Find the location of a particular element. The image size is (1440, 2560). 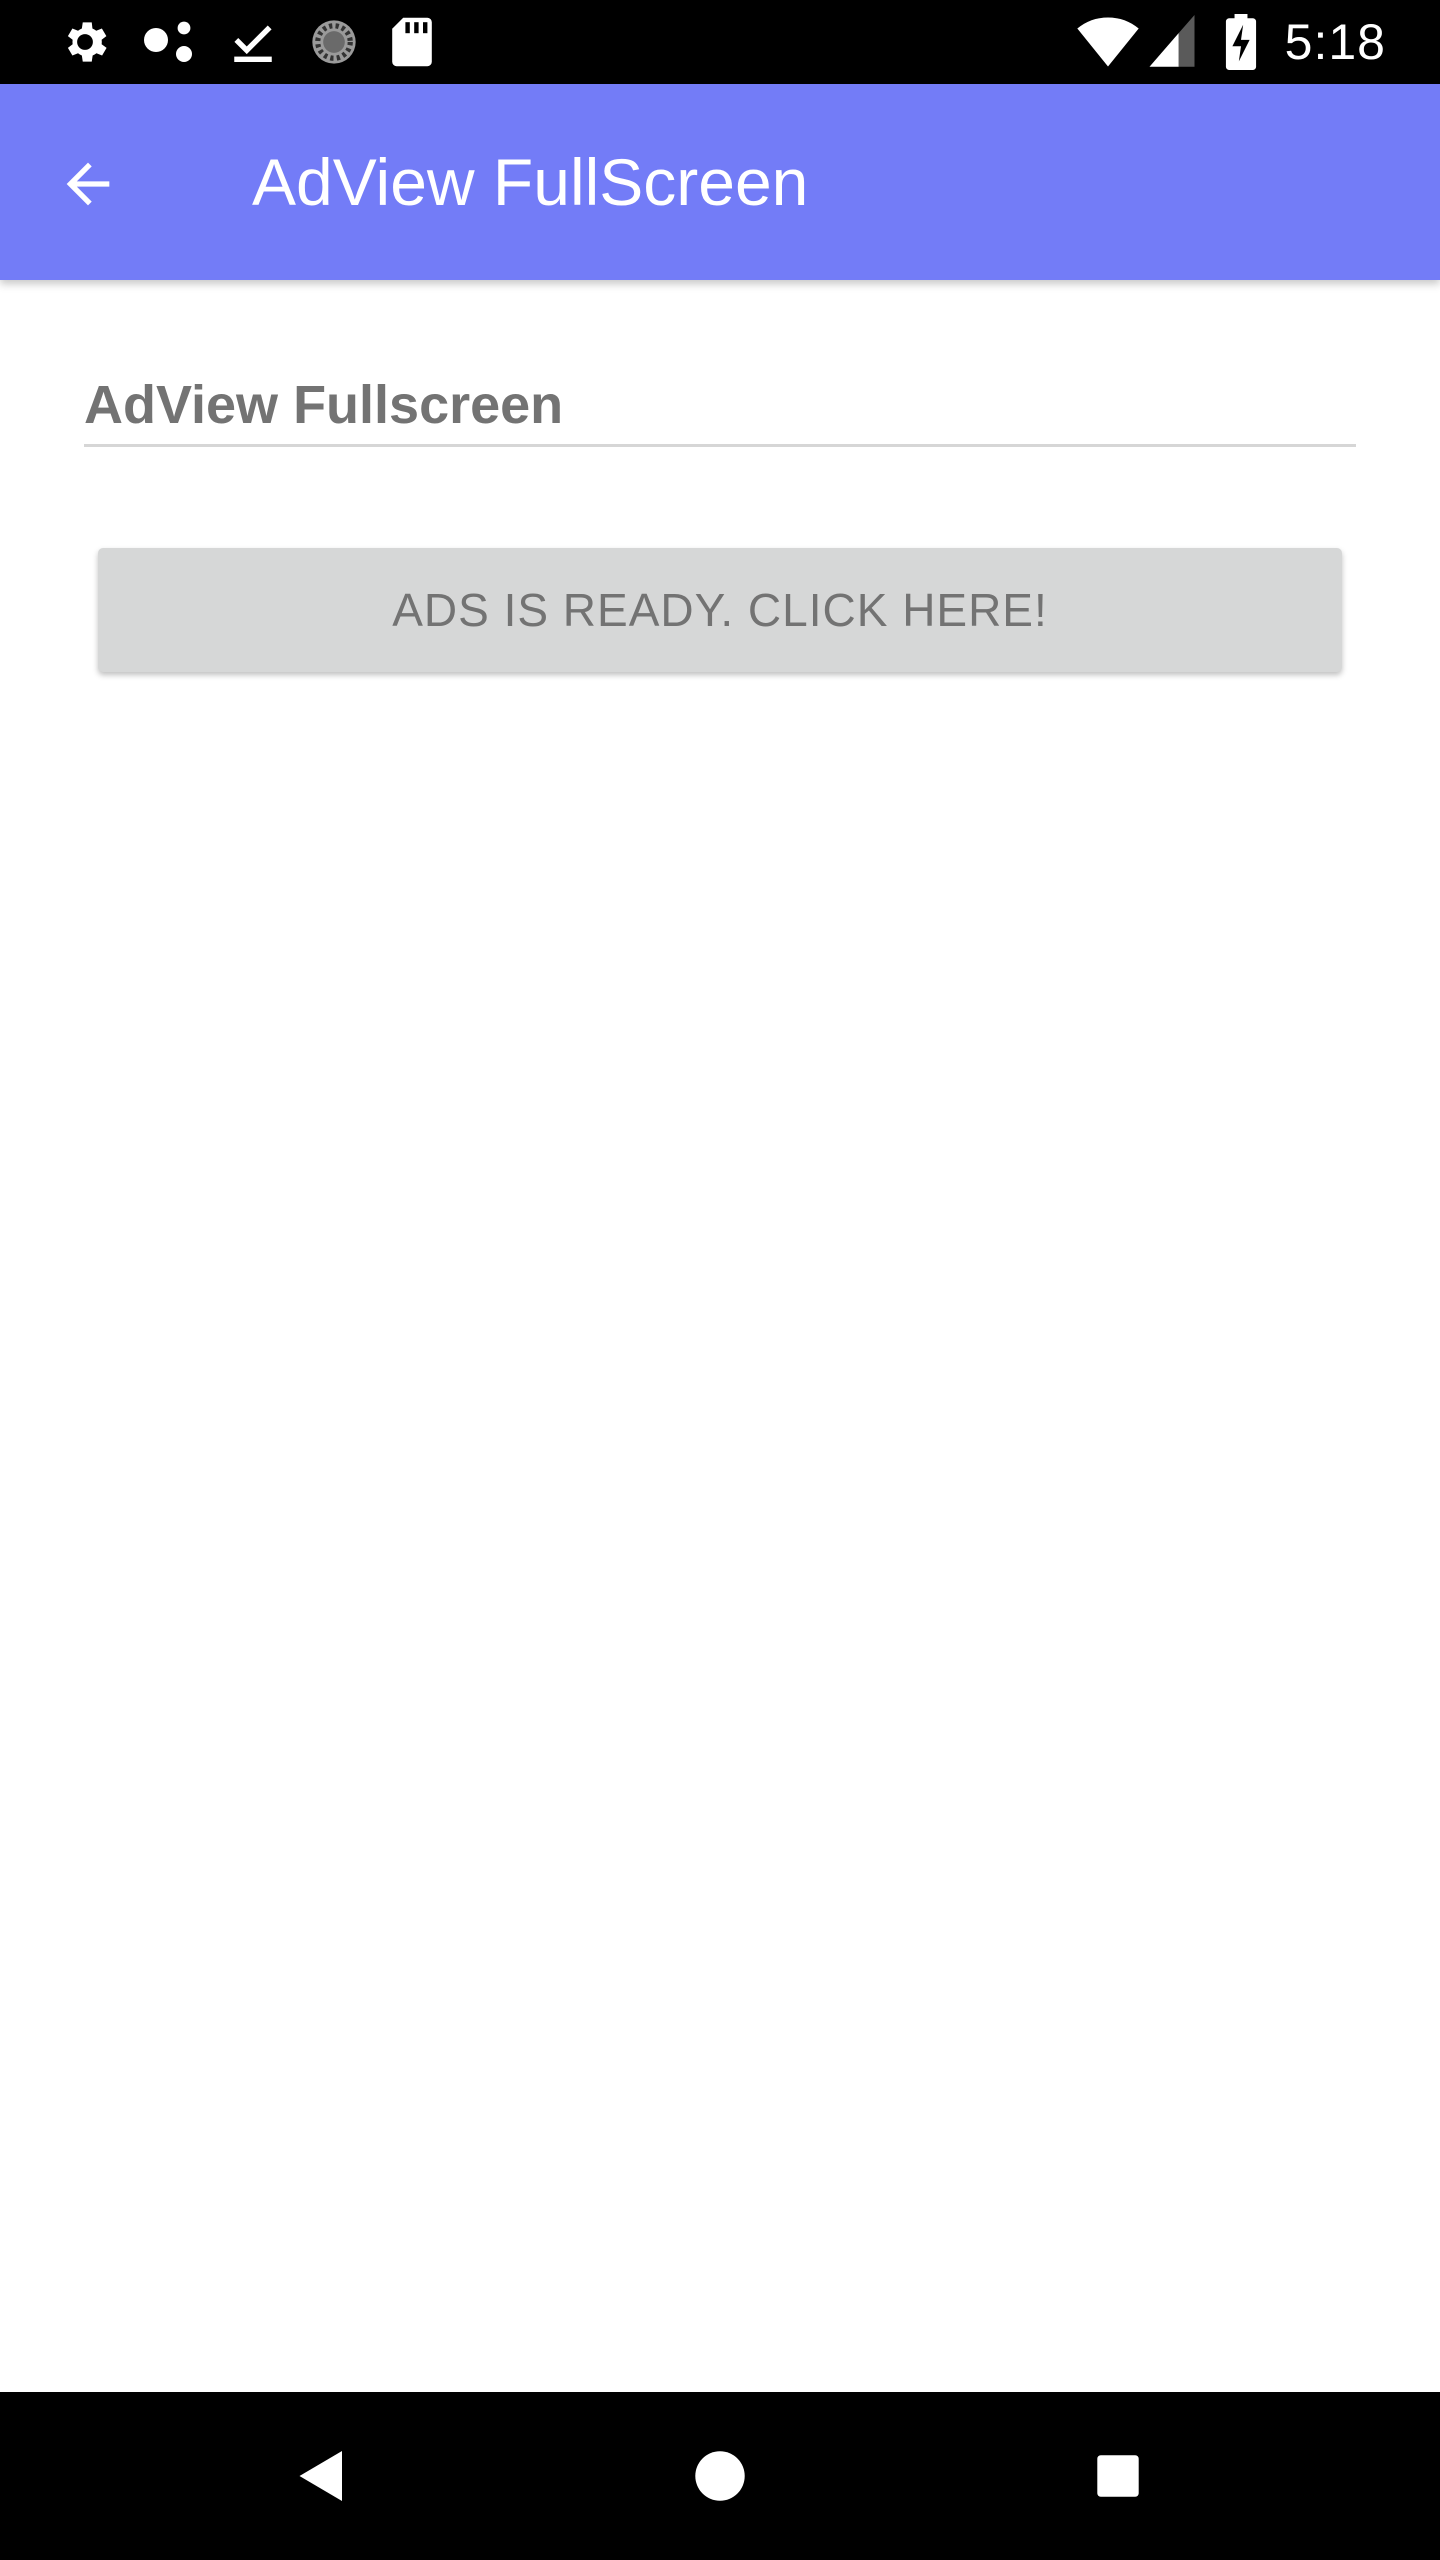

nav-back-icon is located at coordinates (322, 2476).